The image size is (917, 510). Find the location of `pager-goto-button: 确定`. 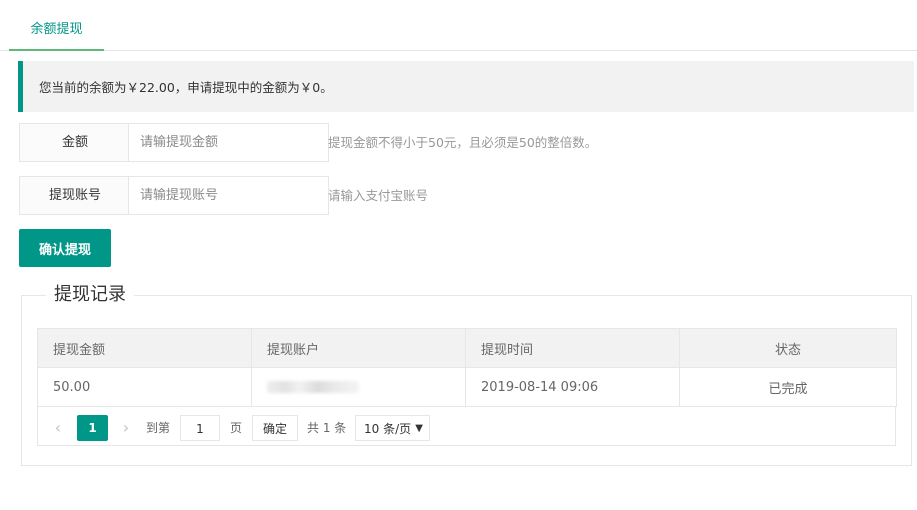

pager-goto-button: 确定 is located at coordinates (275, 428).